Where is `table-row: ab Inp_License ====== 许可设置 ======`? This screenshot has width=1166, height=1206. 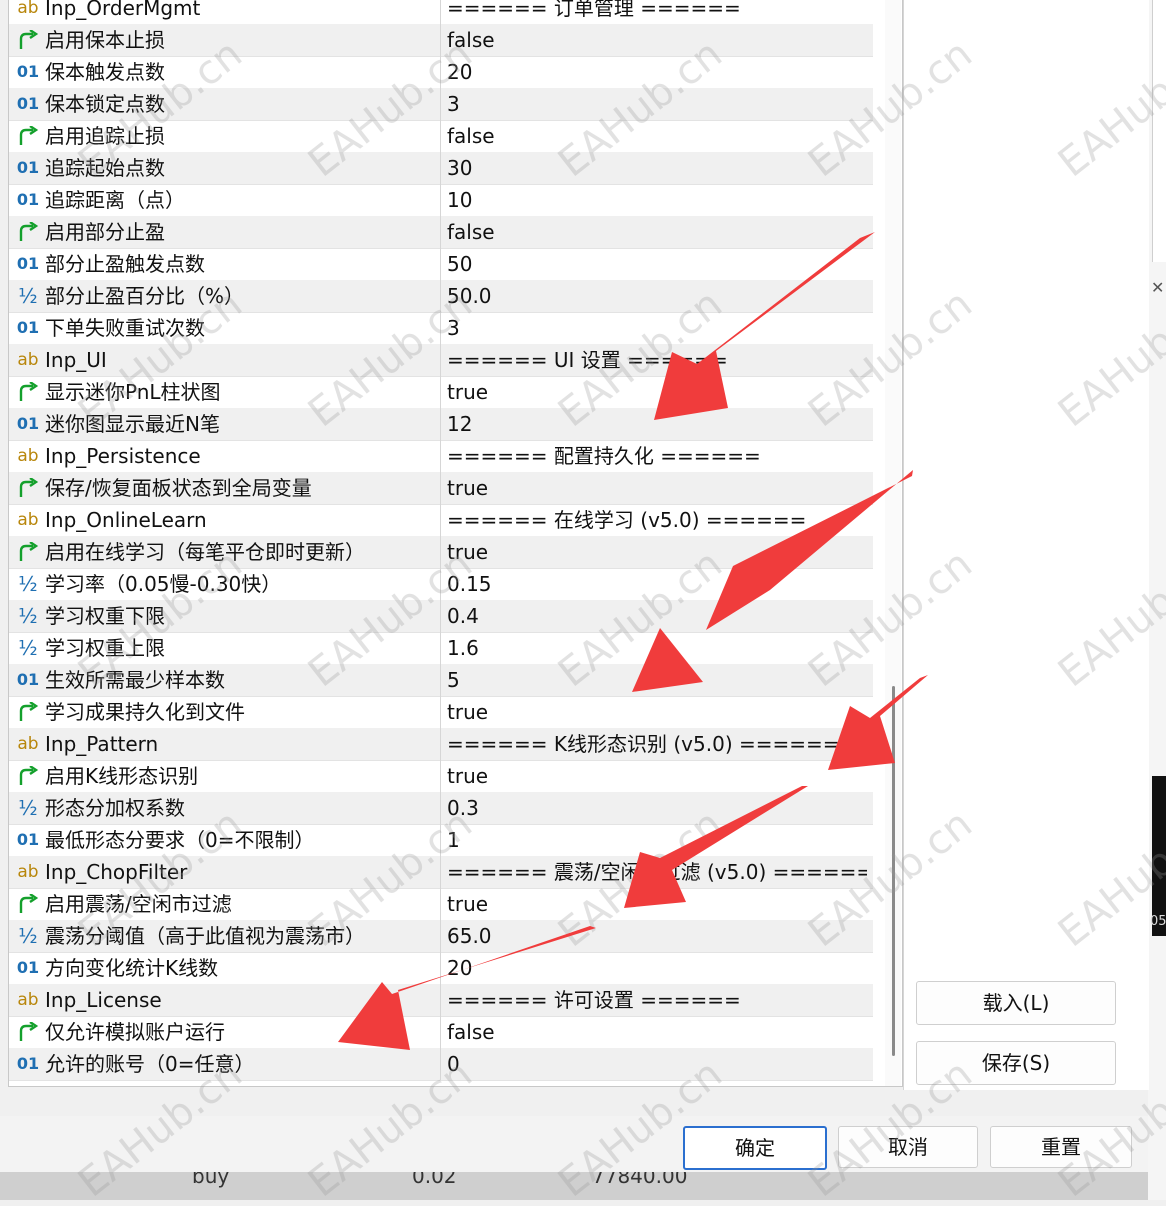 table-row: ab Inp_License ====== 许可设置 ====== is located at coordinates (441, 1000).